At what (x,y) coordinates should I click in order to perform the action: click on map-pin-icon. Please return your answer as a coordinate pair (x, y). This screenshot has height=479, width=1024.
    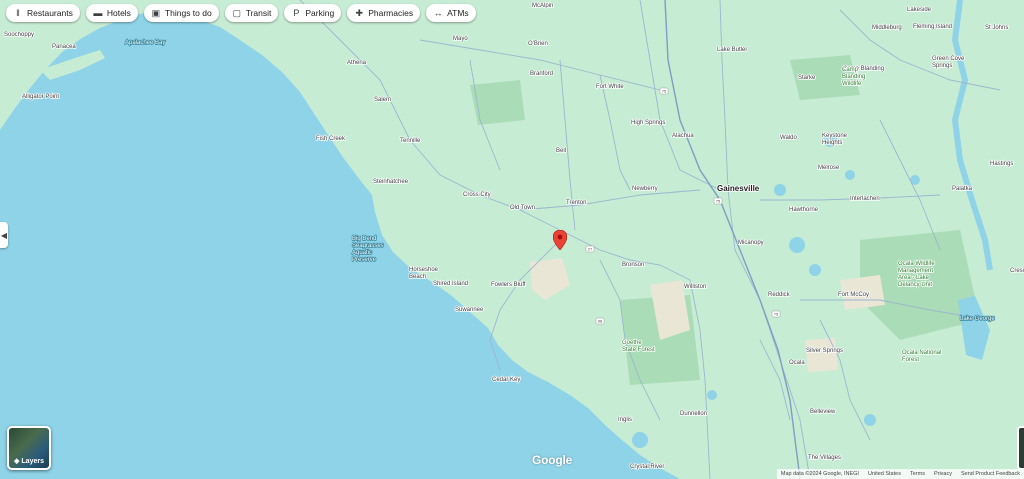
    Looking at the image, I should click on (560, 240).